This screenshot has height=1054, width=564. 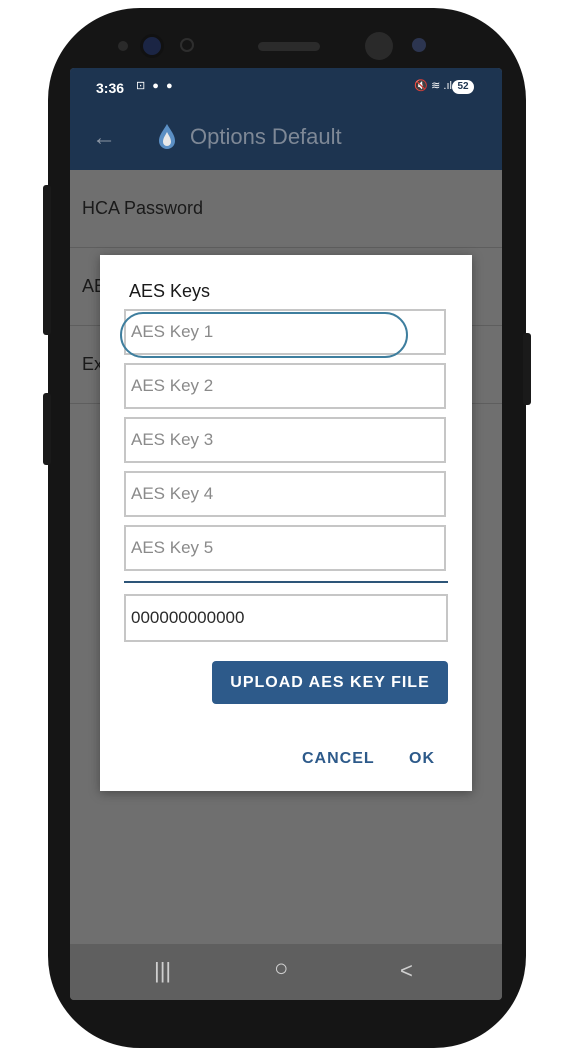 What do you see at coordinates (162, 971) in the screenshot?
I see `recents-icon: |||` at bounding box center [162, 971].